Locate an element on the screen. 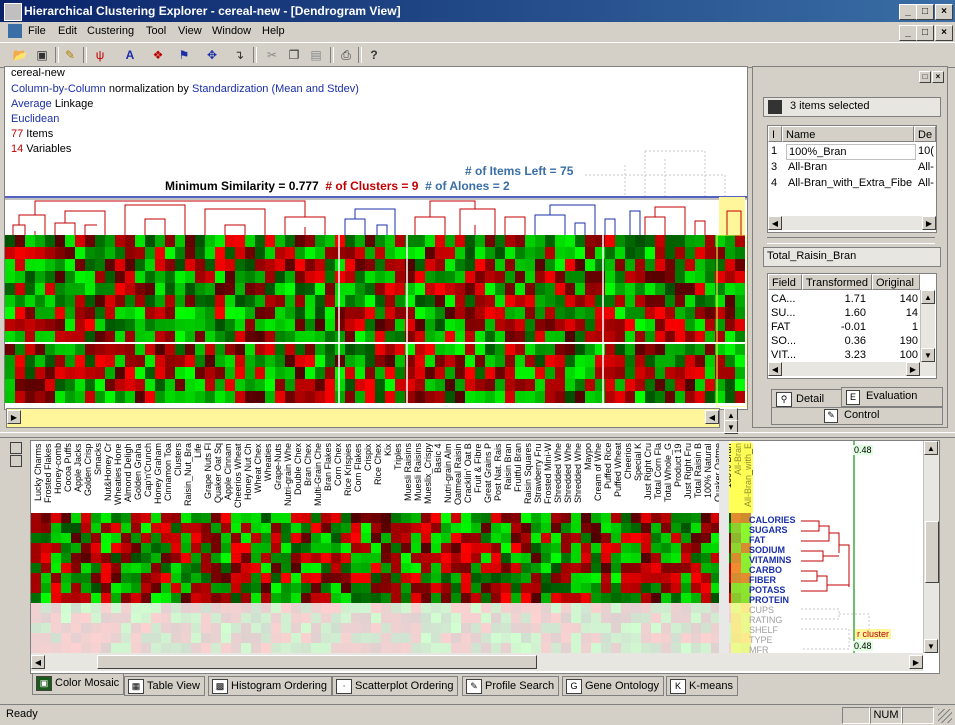  cereal-label: Clusters is located at coordinates (178, 478).